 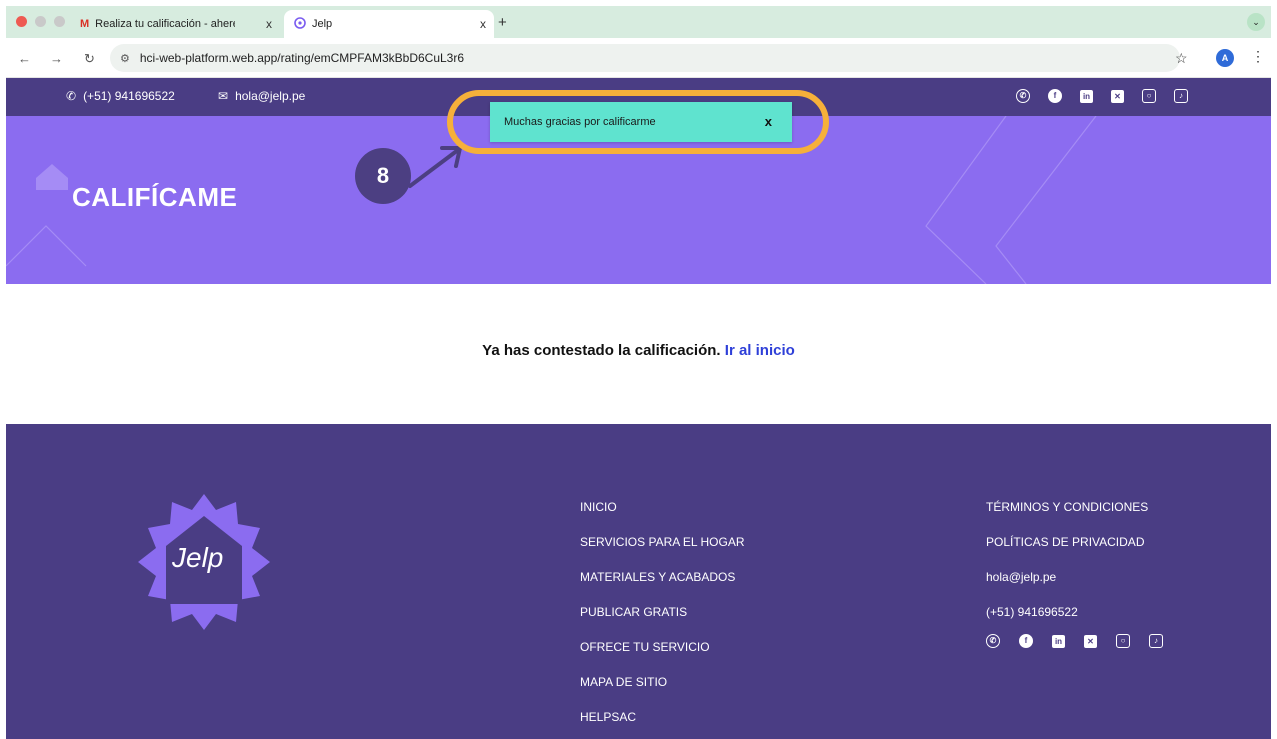 What do you see at coordinates (198, 557) in the screenshot?
I see `logo-wordmark: Jelp` at bounding box center [198, 557].